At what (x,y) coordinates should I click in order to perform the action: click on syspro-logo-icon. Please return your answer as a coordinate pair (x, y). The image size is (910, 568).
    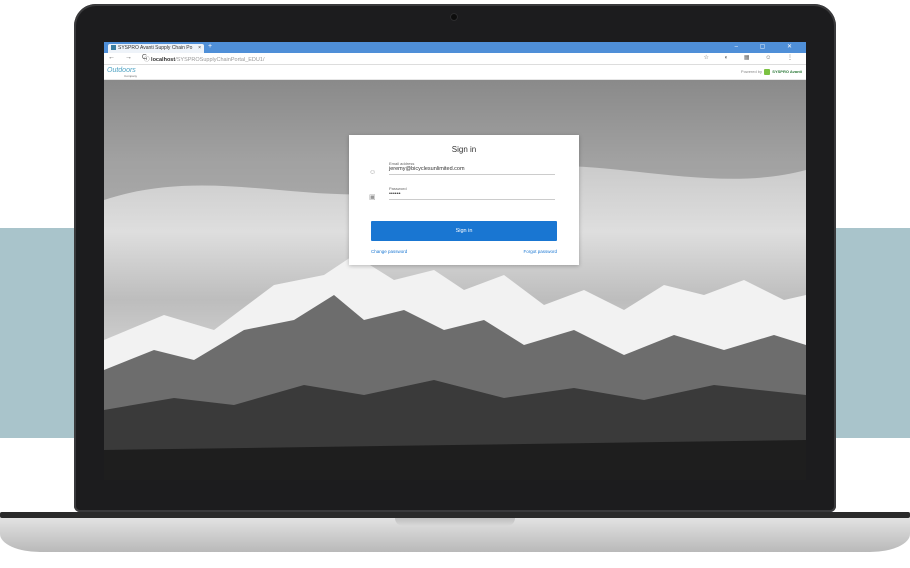
    Looking at the image, I should click on (767, 72).